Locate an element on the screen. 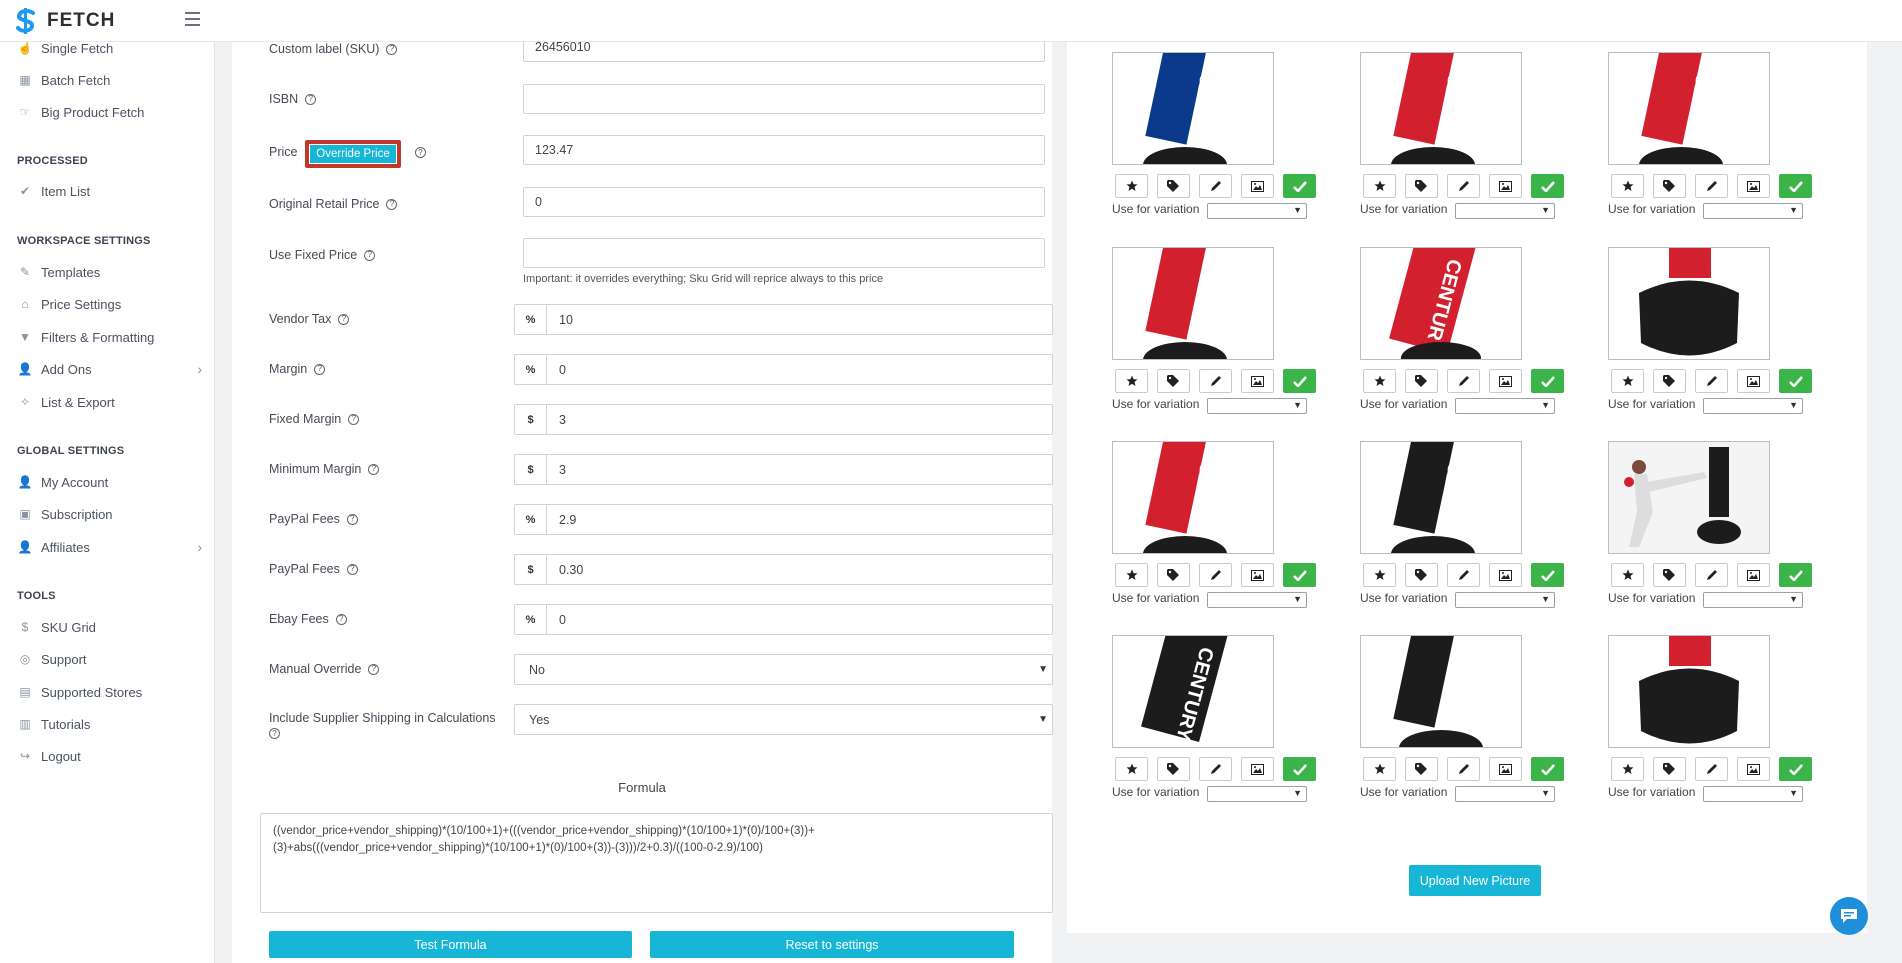 This screenshot has width=1902, height=963. sidebar-item-supported-stores: ▤ Supported Stores is located at coordinates (109, 692).